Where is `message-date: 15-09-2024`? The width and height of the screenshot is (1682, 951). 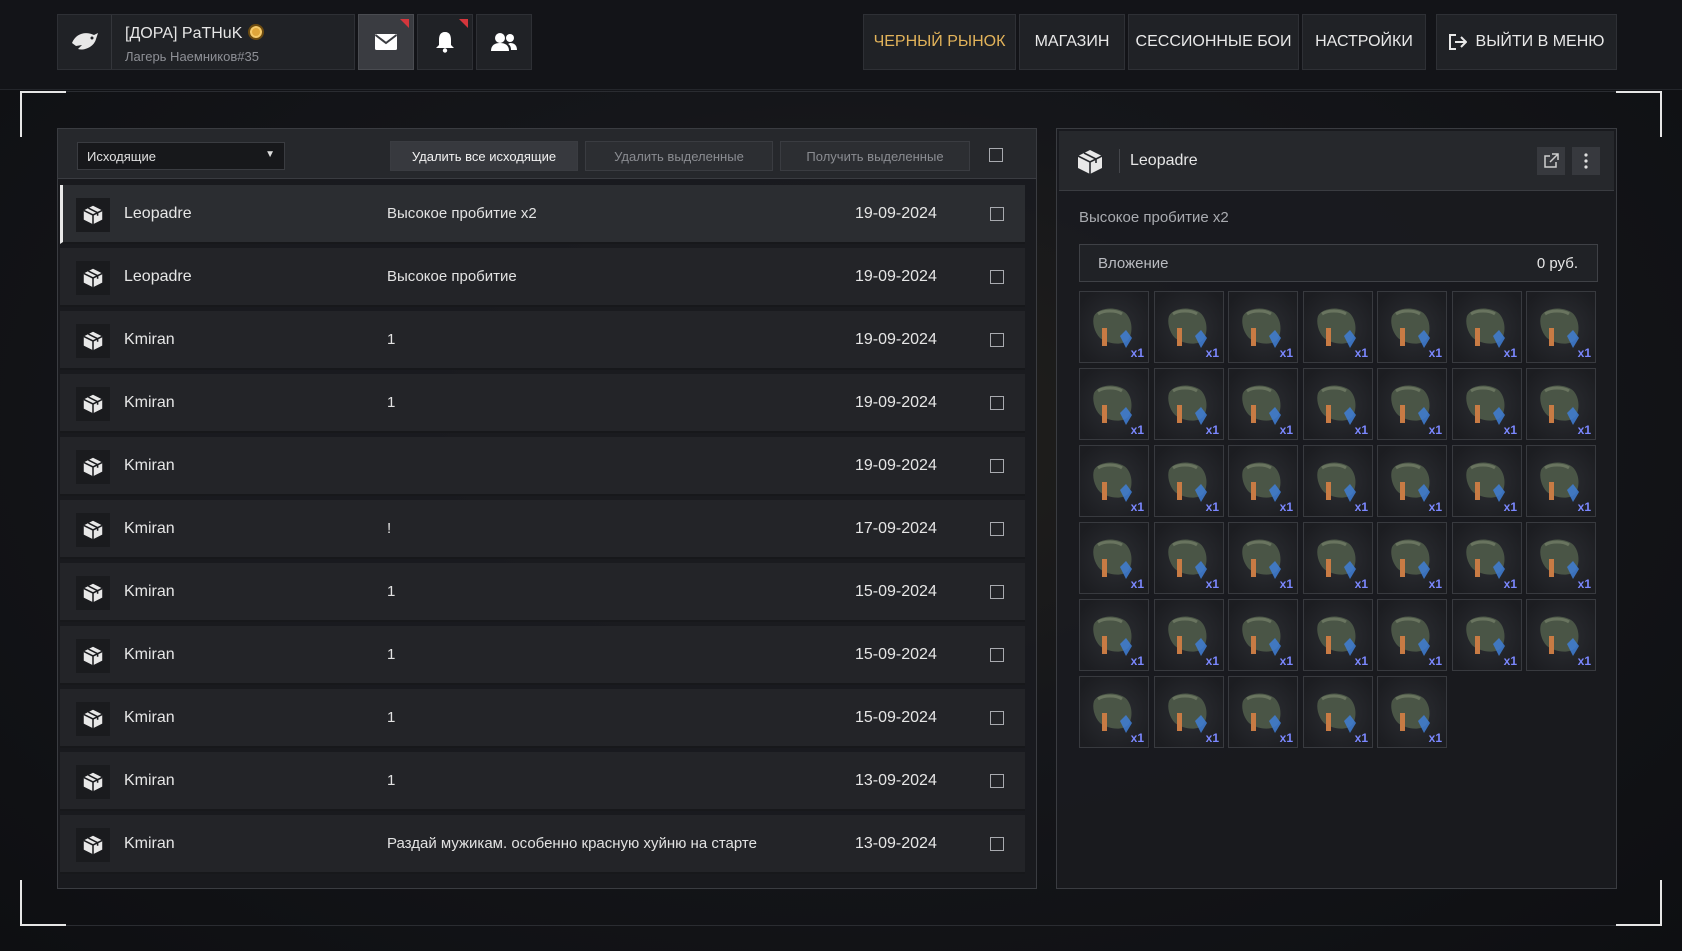 message-date: 15-09-2024 is located at coordinates (896, 591).